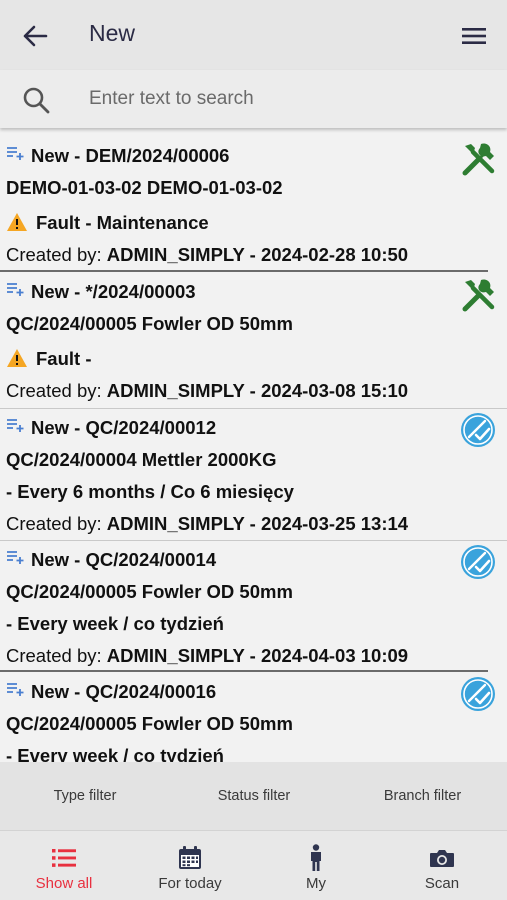 The height and width of the screenshot is (900, 507). What do you see at coordinates (422, 796) in the screenshot?
I see `branch-filter-button: Branch filter` at bounding box center [422, 796].